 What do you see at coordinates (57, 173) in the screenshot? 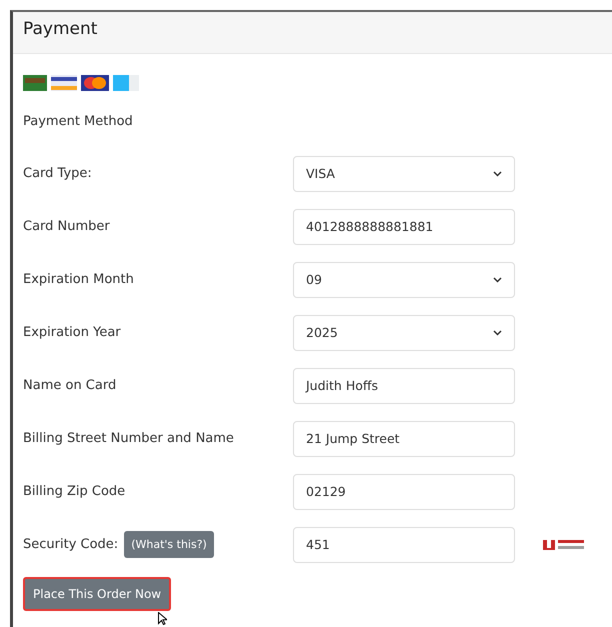
I see `field-label: Card Type:` at bounding box center [57, 173].